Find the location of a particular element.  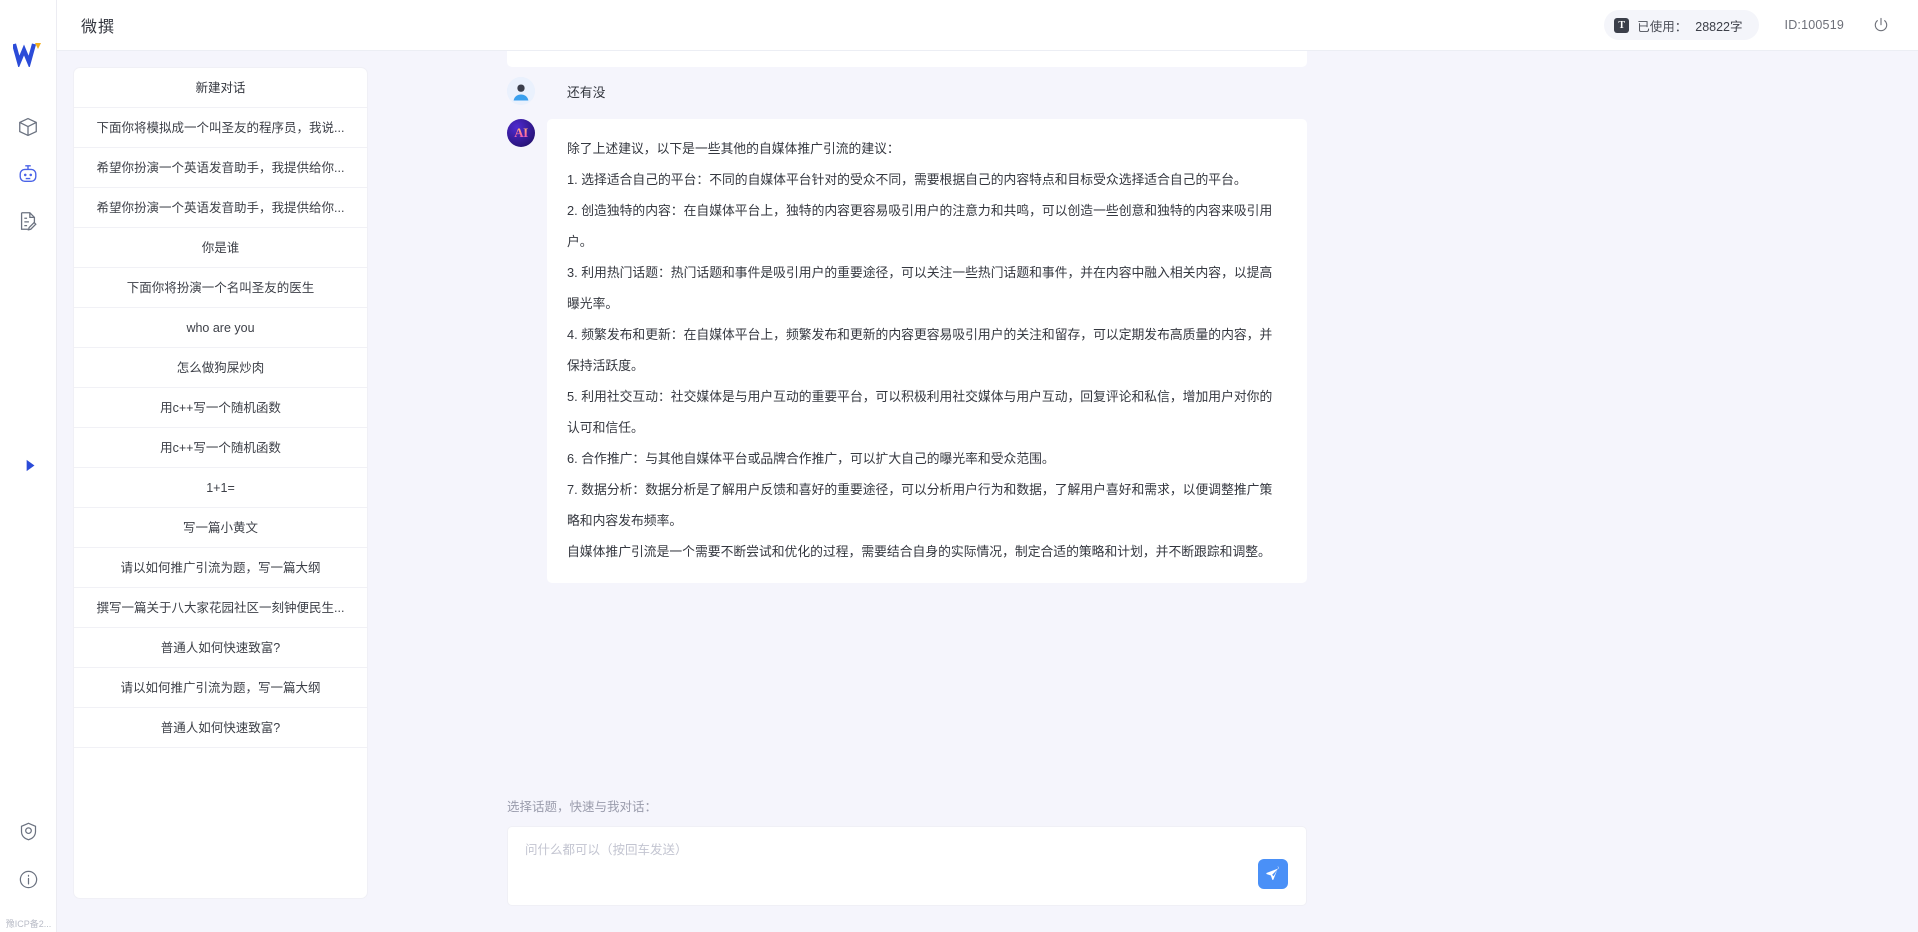

top-bar-right: T 已使用： 28822字 ID:100519 is located at coordinates (1748, 25).